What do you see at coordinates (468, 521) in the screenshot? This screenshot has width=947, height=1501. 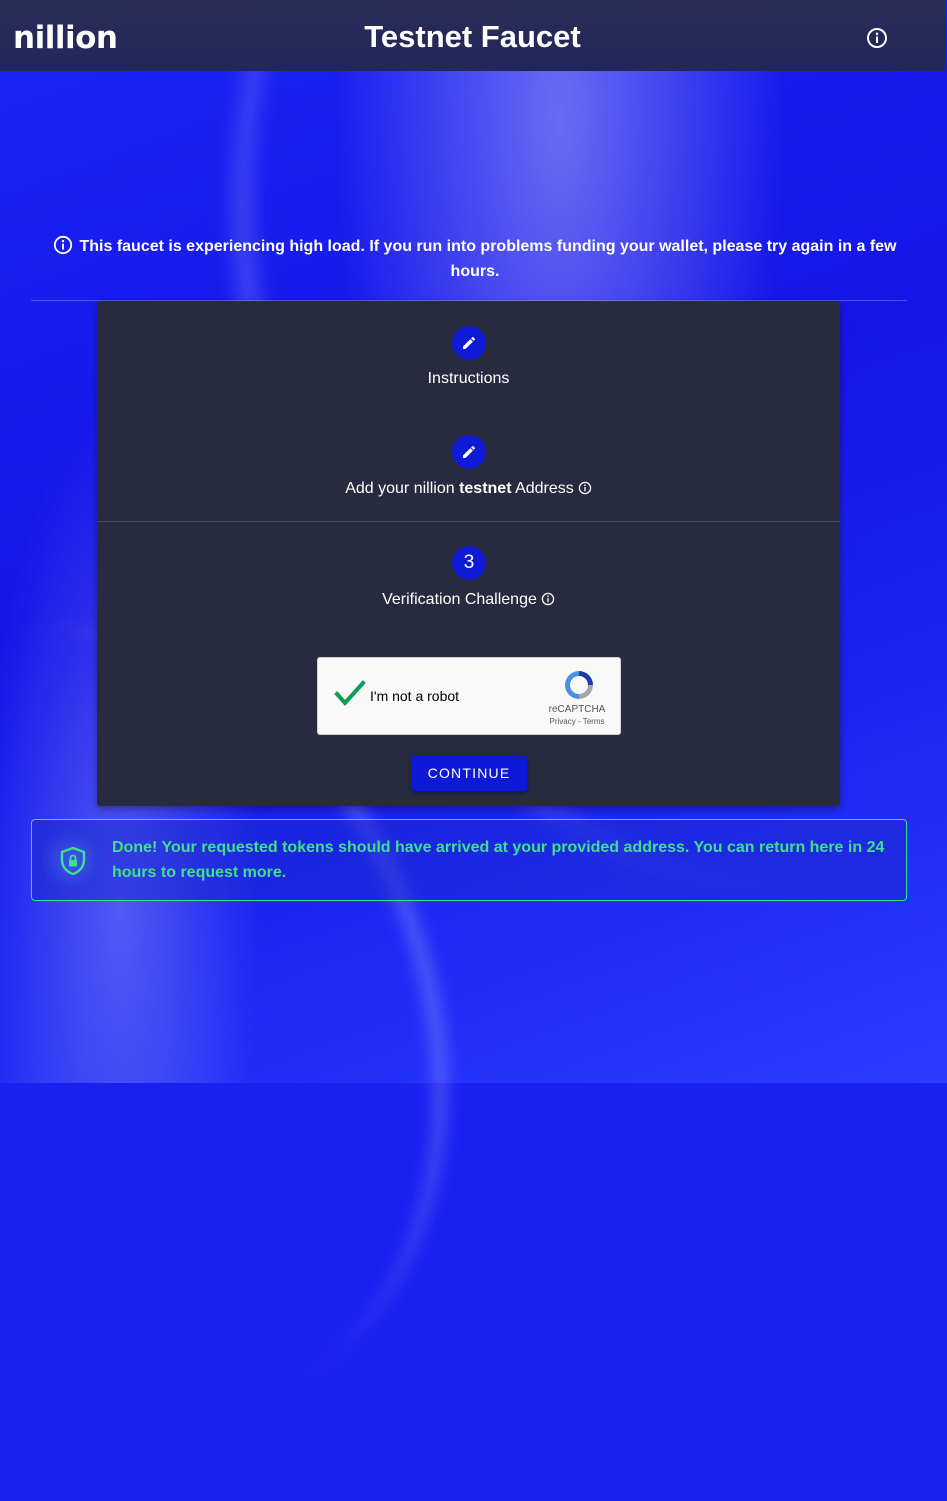 I see `step-divider` at bounding box center [468, 521].